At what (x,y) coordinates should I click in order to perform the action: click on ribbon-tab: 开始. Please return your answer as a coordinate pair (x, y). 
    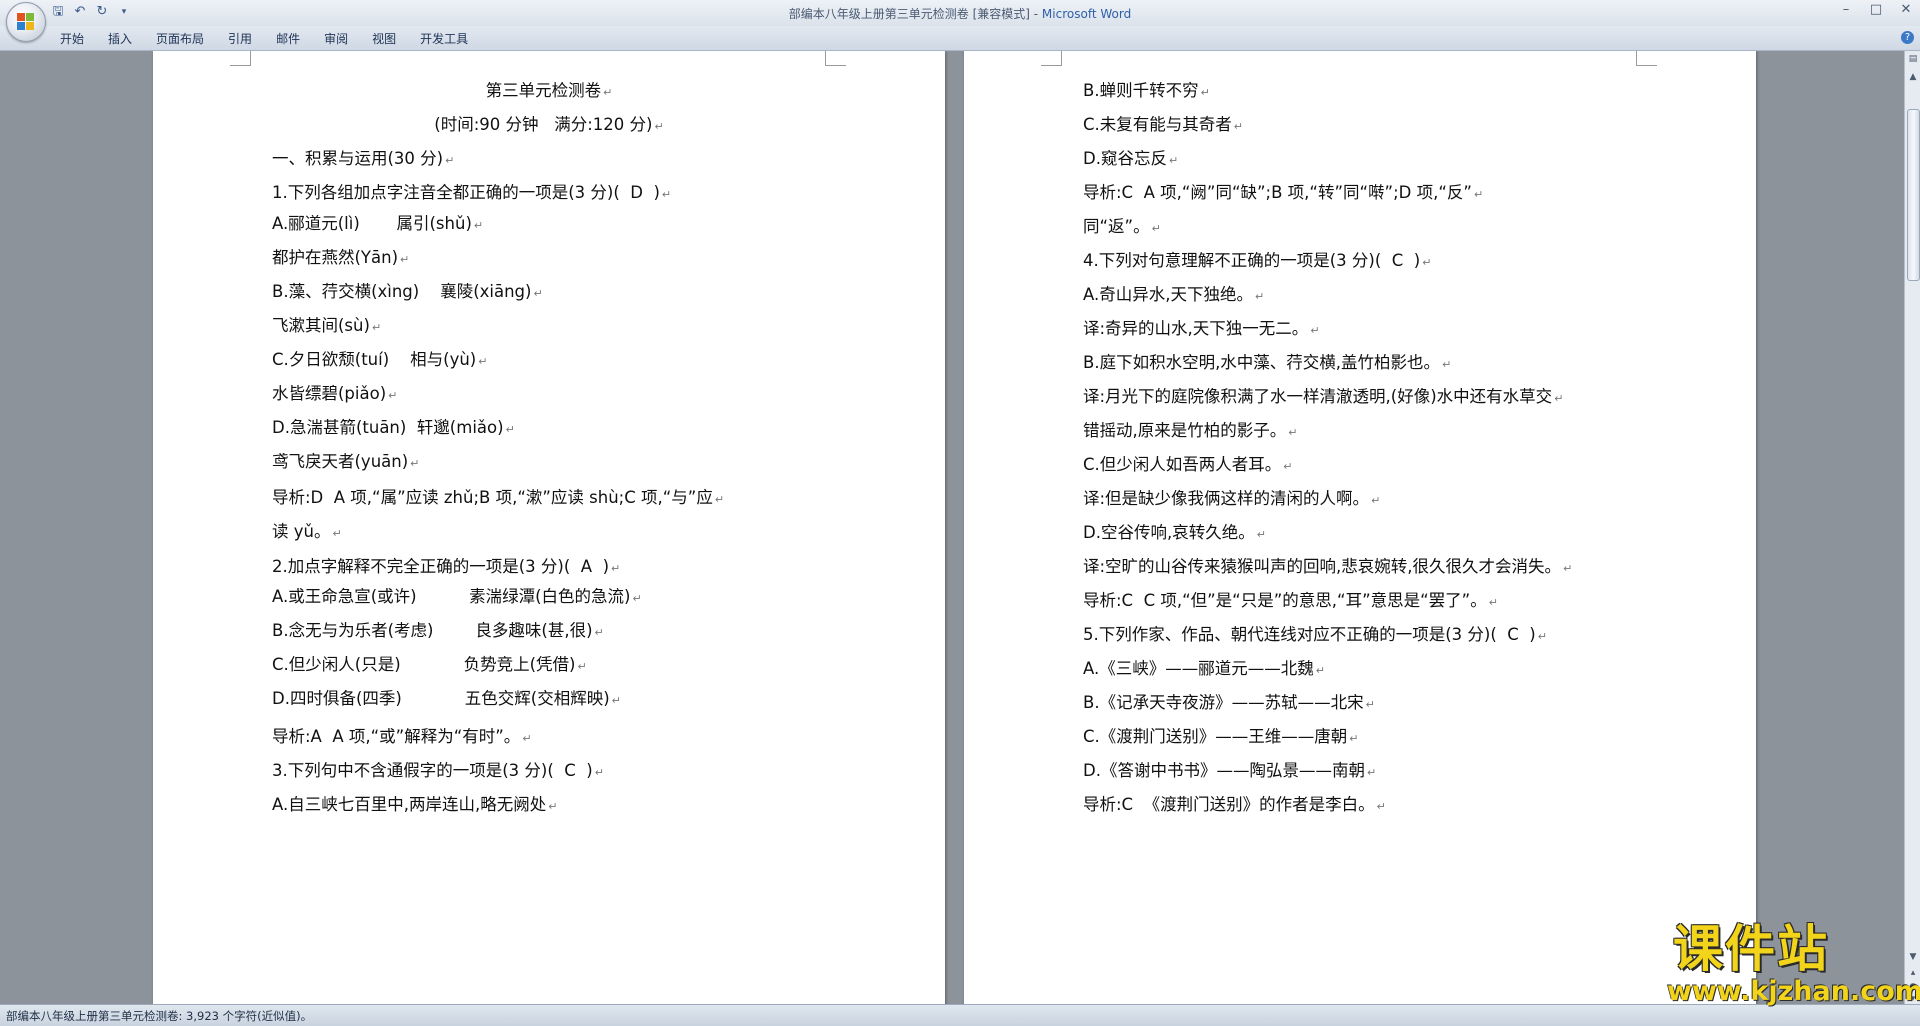
    Looking at the image, I should click on (72, 39).